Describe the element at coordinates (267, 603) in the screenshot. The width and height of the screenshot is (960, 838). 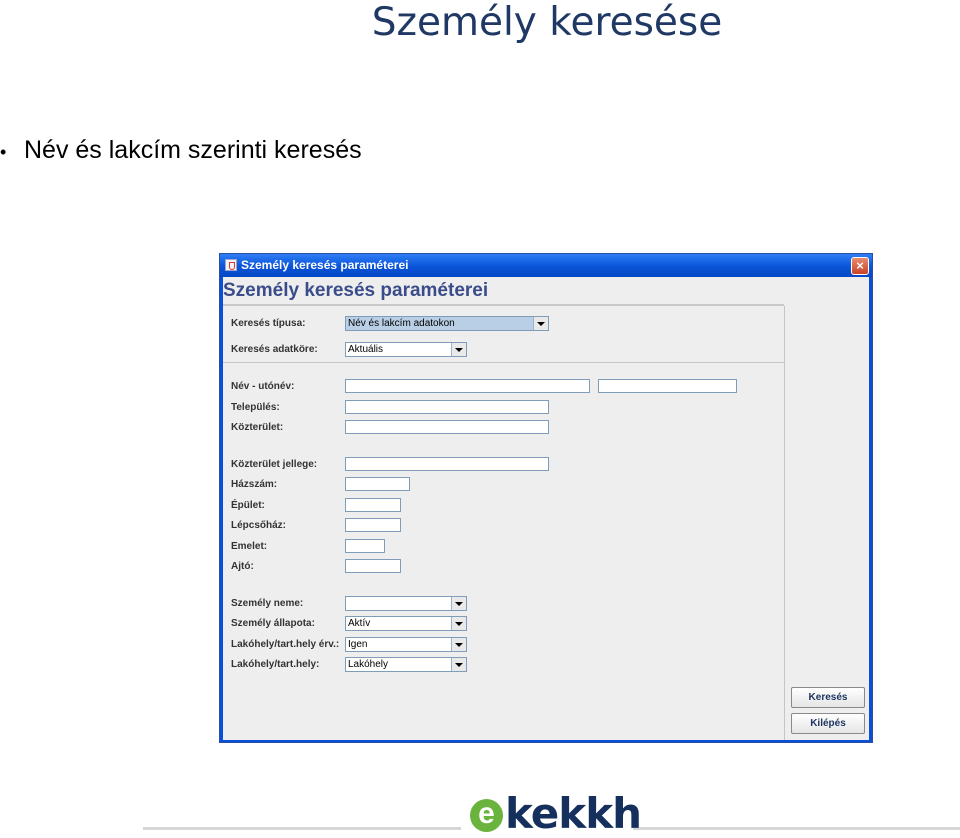
I see `gender-label: Személy neme:` at that location.